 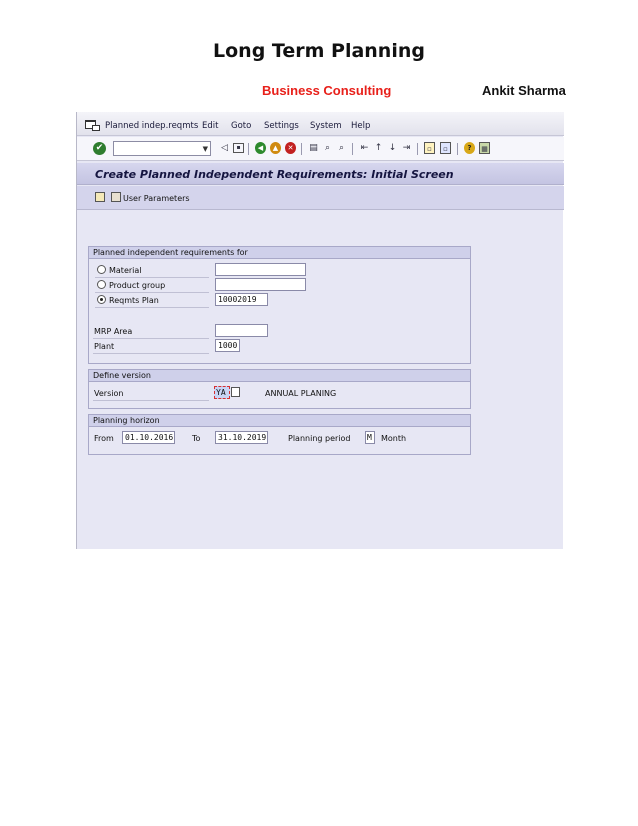 I want to click on user-parameters-button: User Parameters, so click(x=156, y=198).